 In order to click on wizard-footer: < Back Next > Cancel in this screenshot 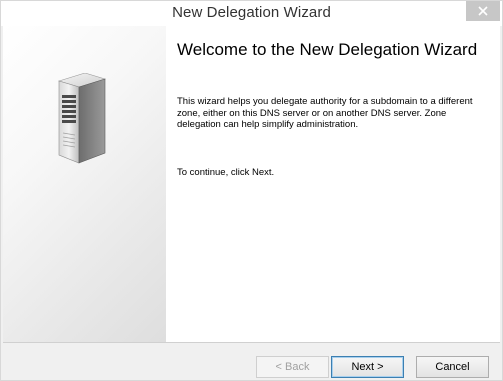, I will do `click(251, 361)`.